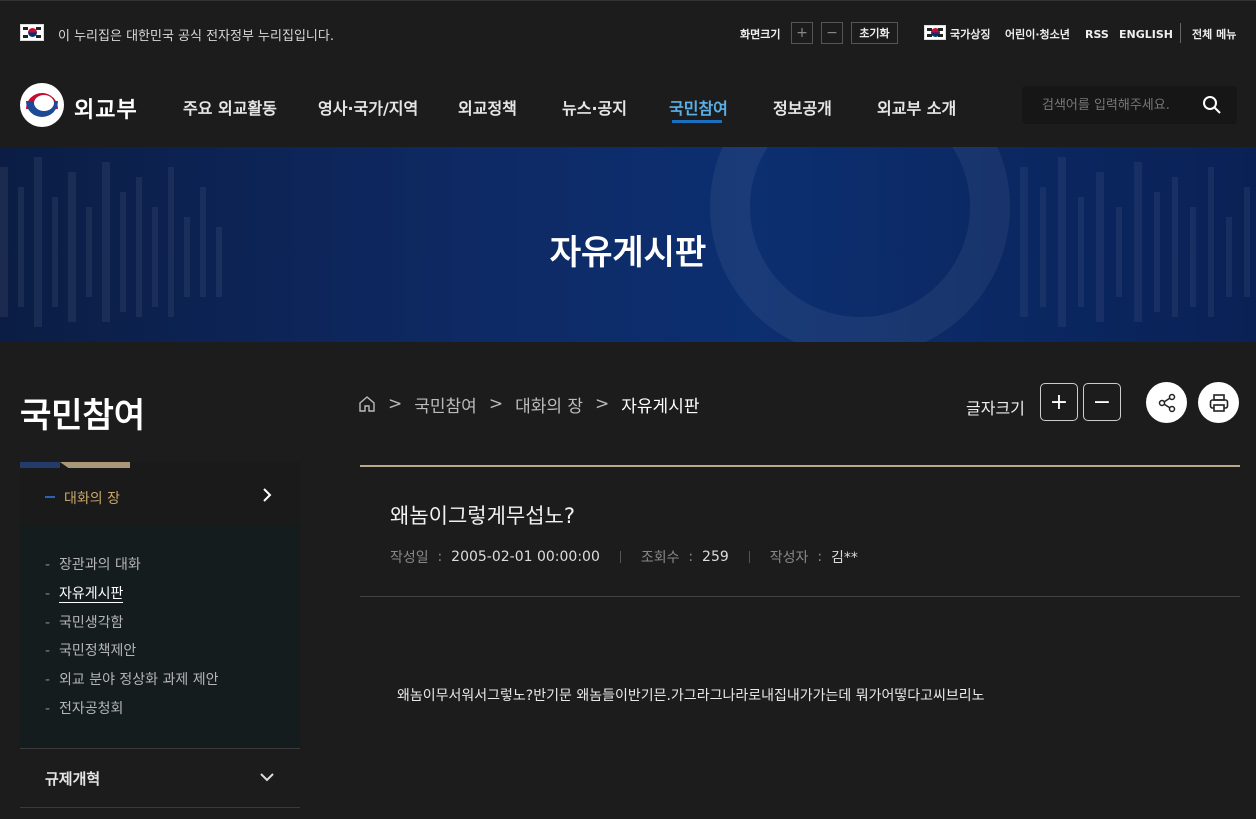 Image resolution: width=1256 pixels, height=819 pixels. What do you see at coordinates (445, 404) in the screenshot?
I see `breadcrumb-item: 국민참여` at bounding box center [445, 404].